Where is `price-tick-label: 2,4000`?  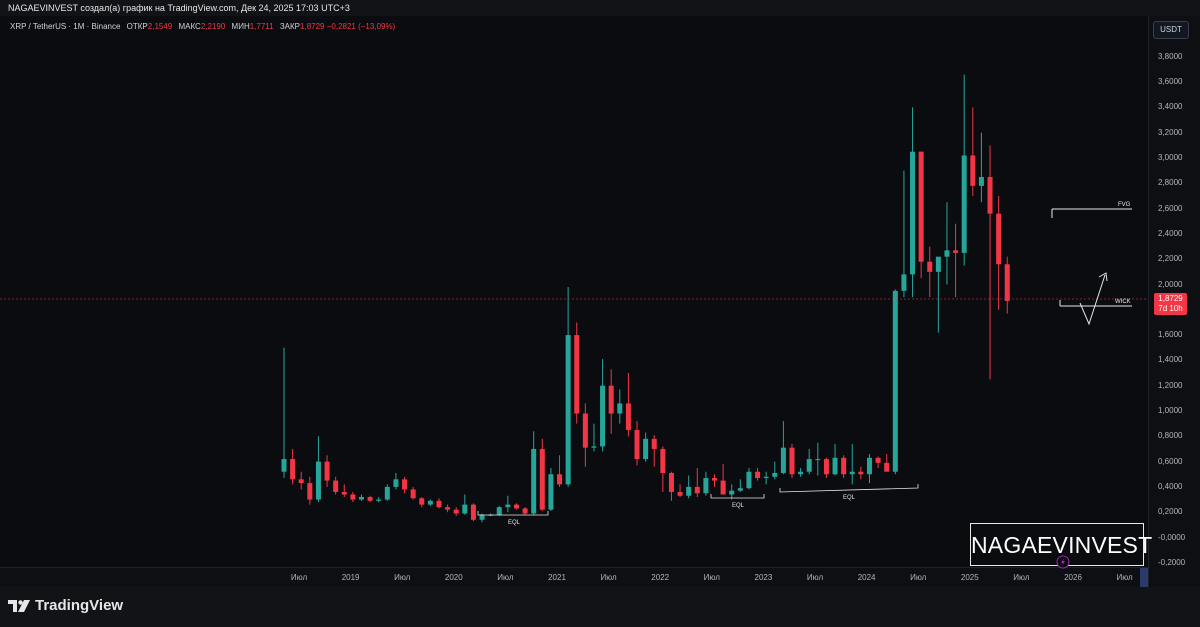 price-tick-label: 2,4000 is located at coordinates (1170, 233).